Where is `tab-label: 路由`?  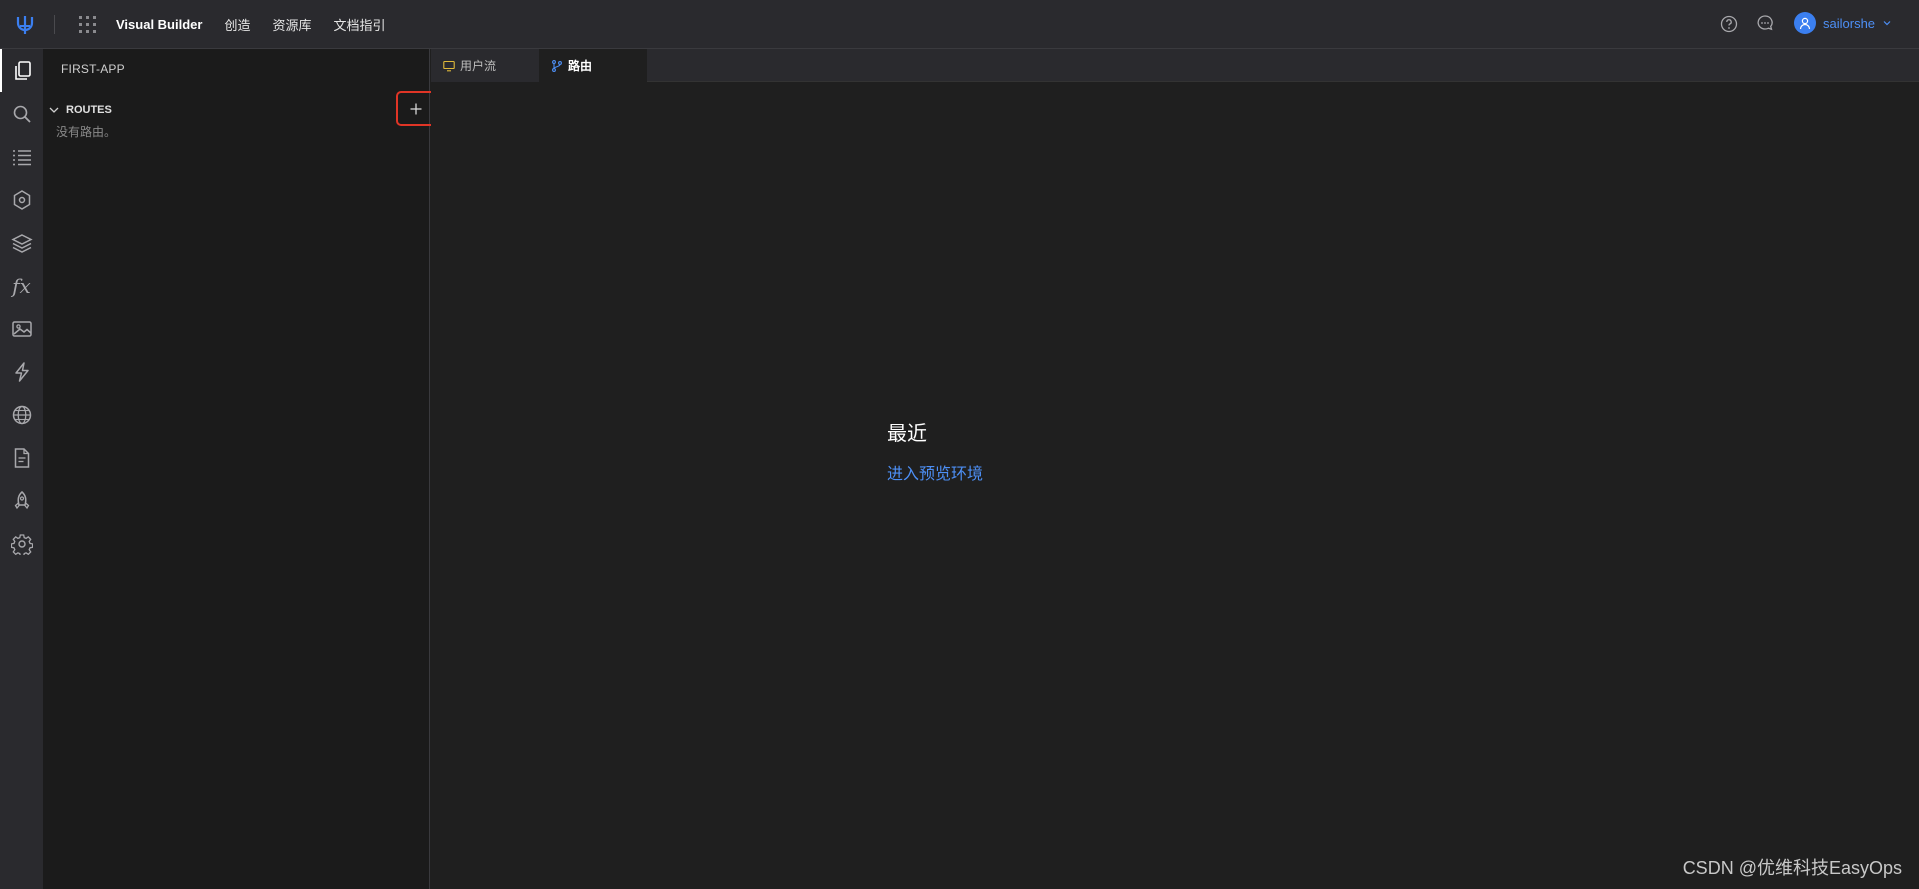 tab-label: 路由 is located at coordinates (580, 66).